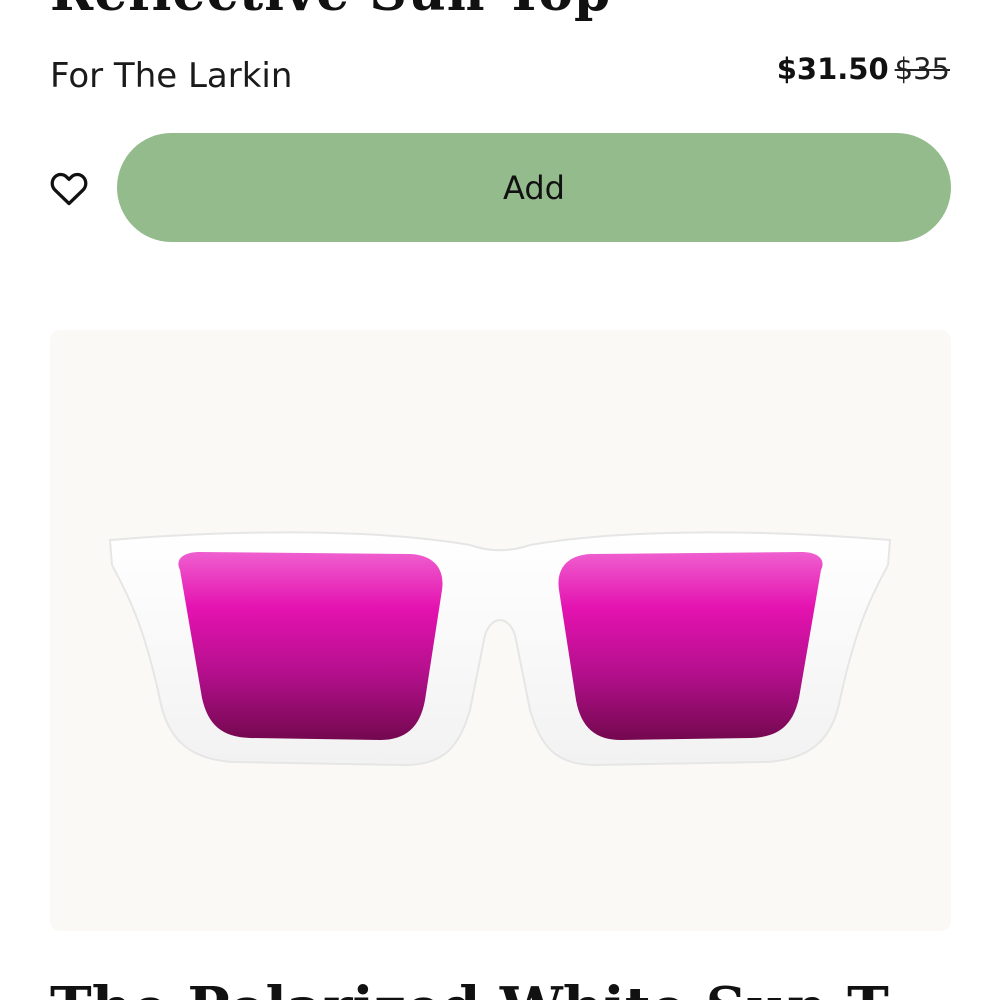  I want to click on heart-outline-icon, so click(69, 189).